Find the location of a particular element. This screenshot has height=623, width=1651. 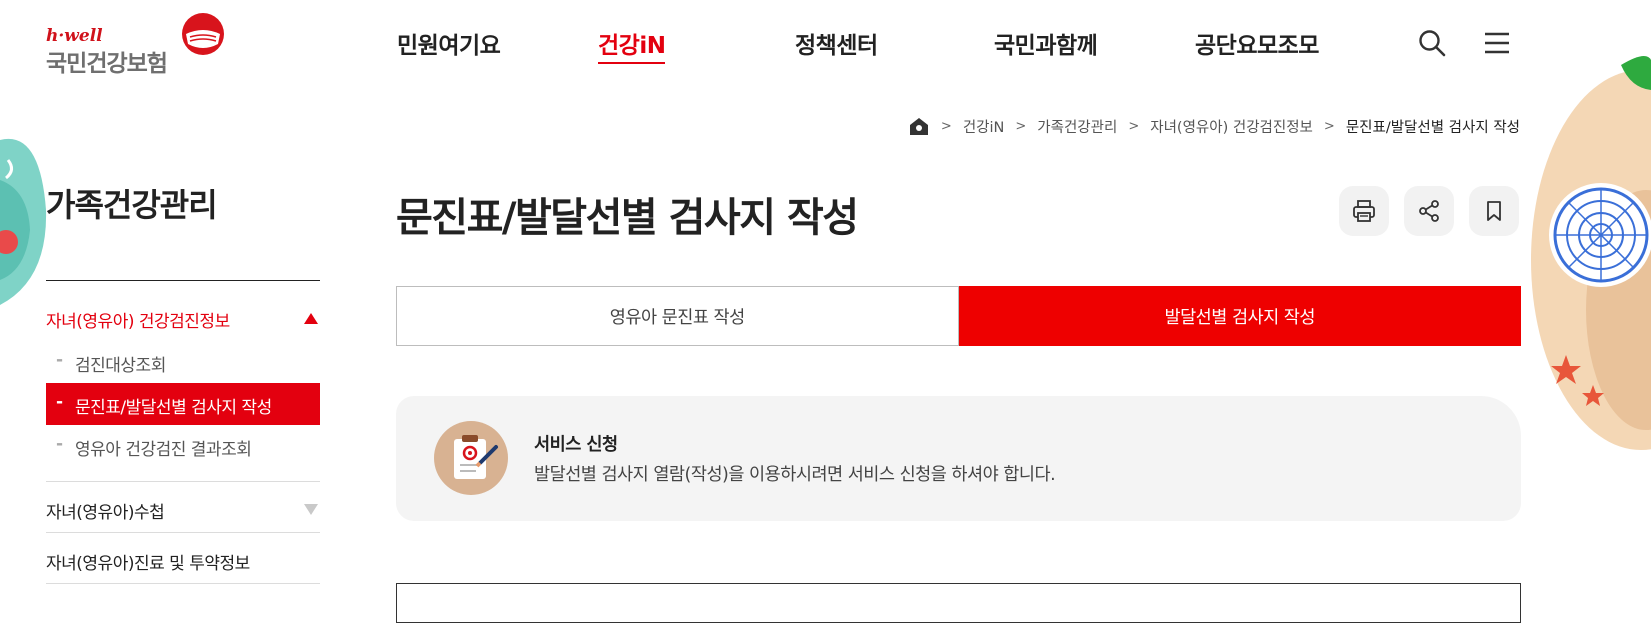

breadcrumb-link-health-in: 건강iN is located at coordinates (984, 126).